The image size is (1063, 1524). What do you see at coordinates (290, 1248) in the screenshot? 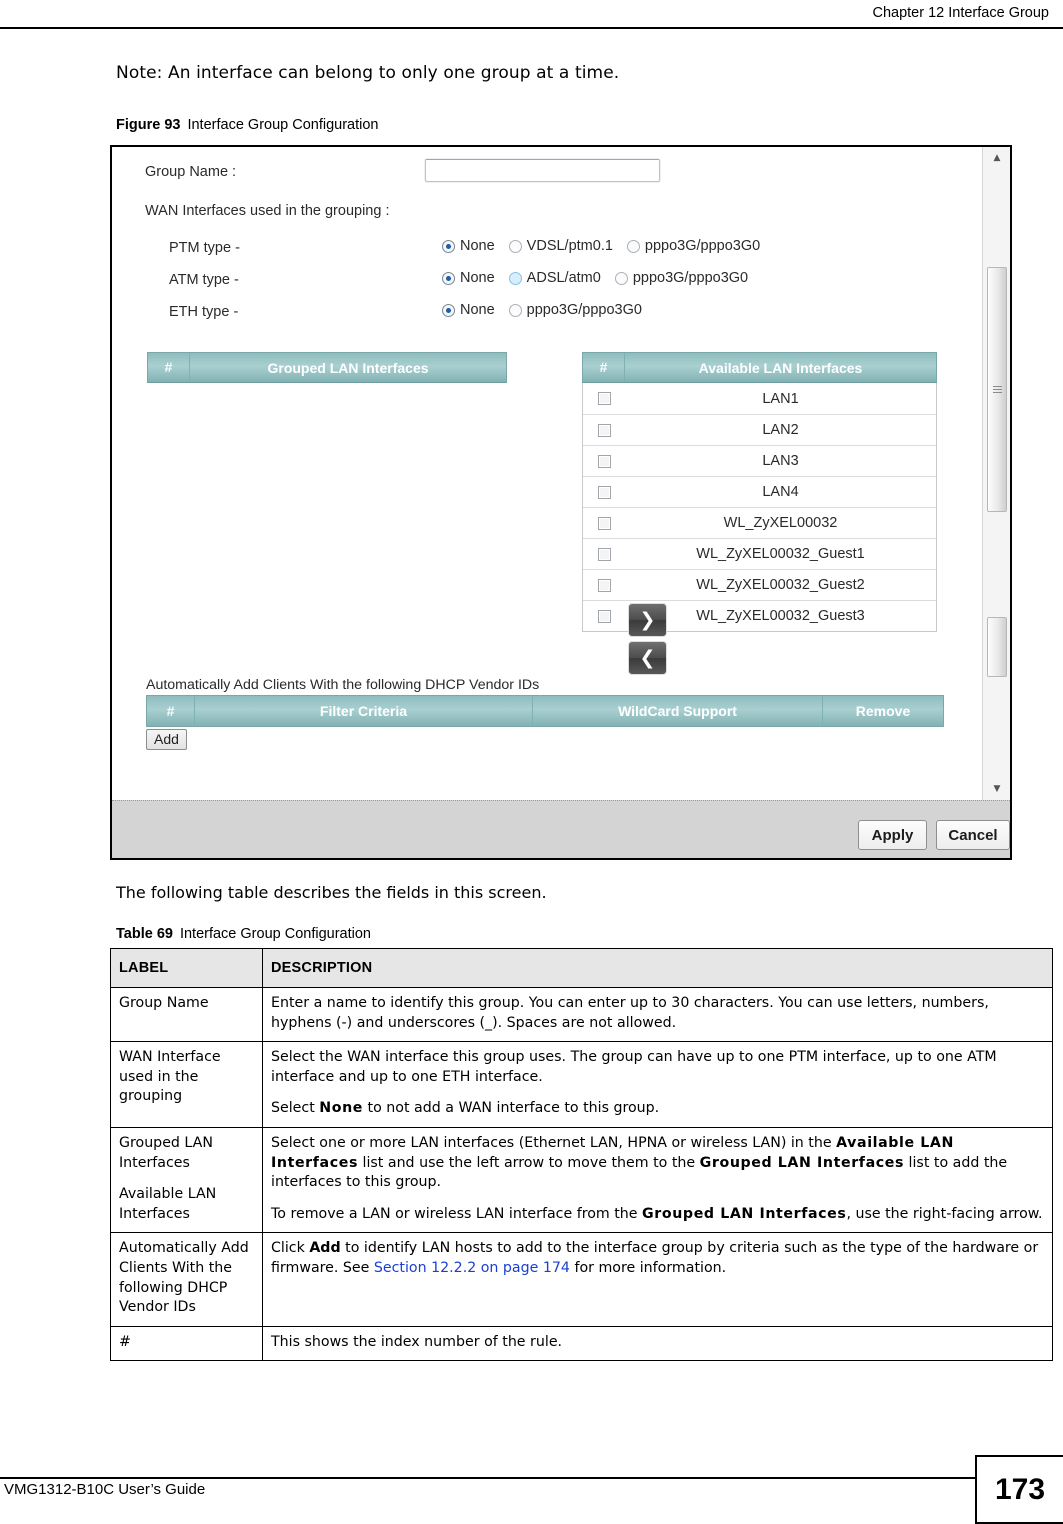
I see `description-text: Click` at bounding box center [290, 1248].